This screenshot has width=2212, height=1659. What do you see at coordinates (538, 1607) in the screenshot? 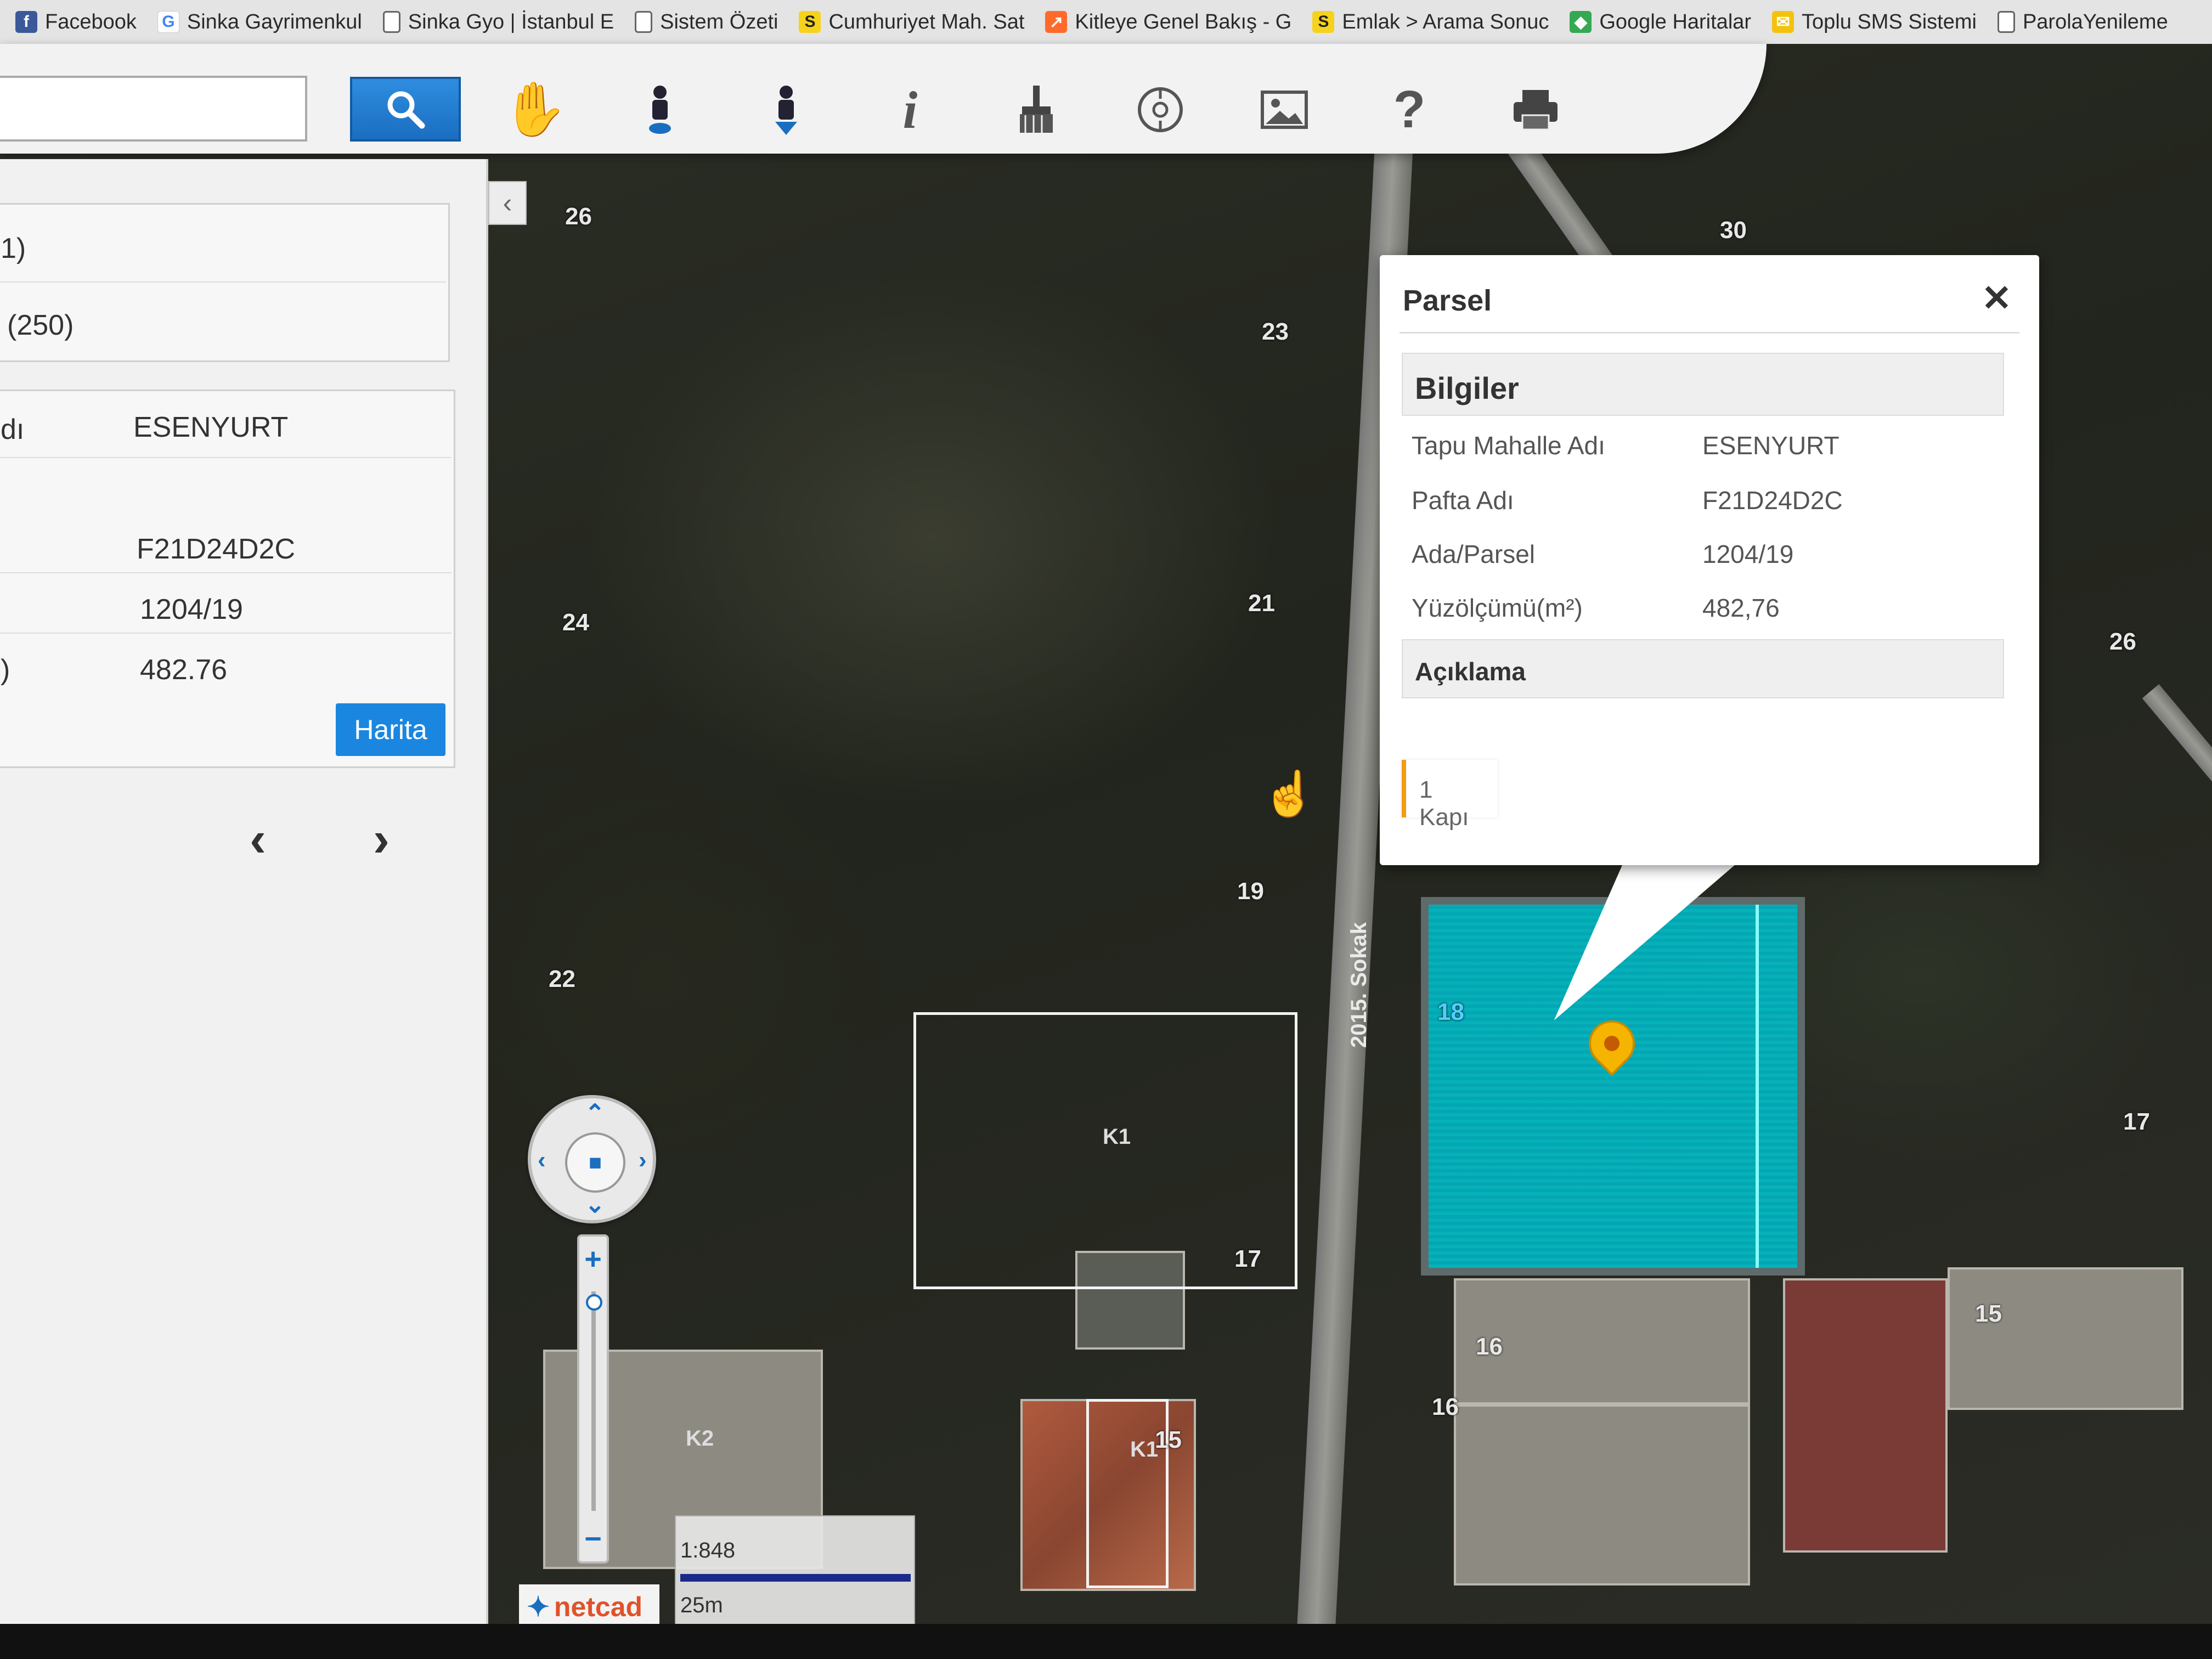
I see `logo-star-icon: ✦` at bounding box center [538, 1607].